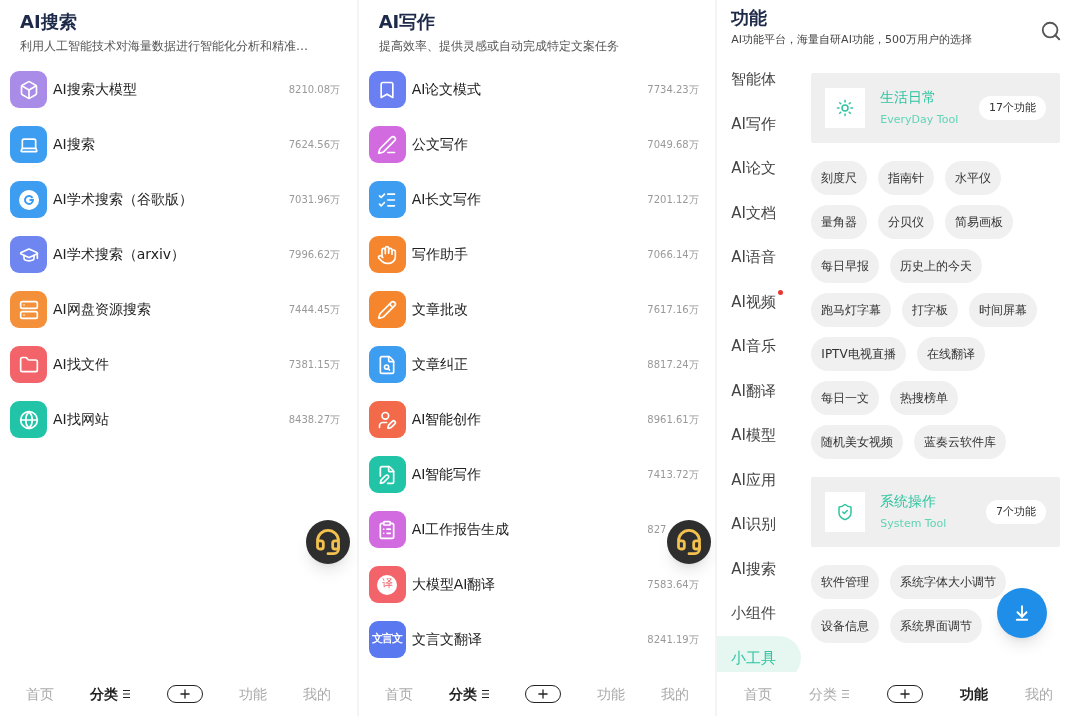 The image size is (1080, 716). What do you see at coordinates (49, 22) in the screenshot?
I see `screen-title: AI搜索` at bounding box center [49, 22].